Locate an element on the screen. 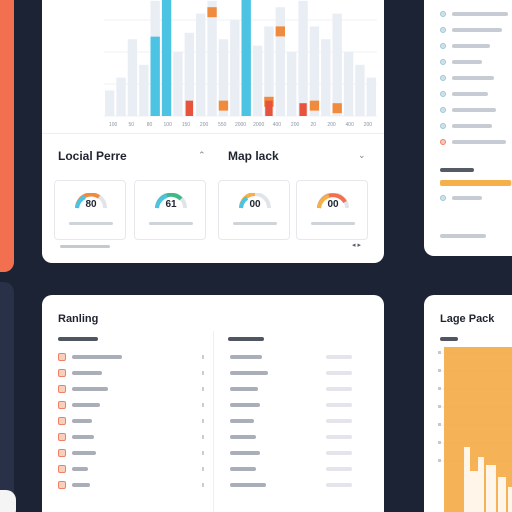  footer-caption is located at coordinates (85, 246).